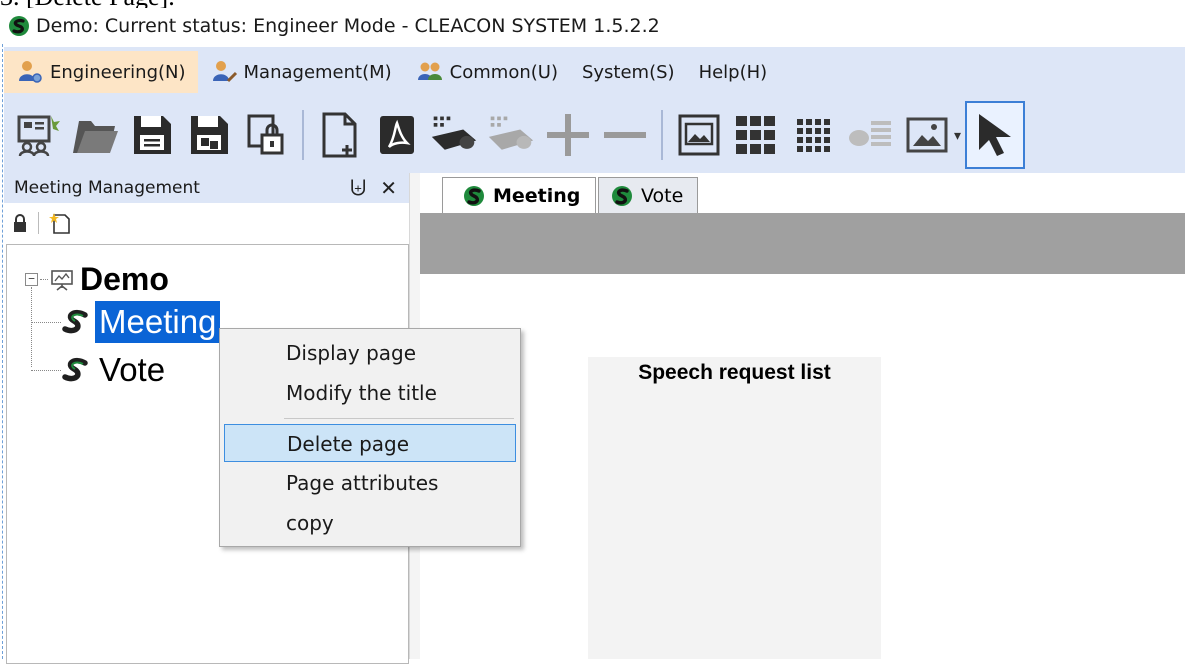 This screenshot has height=664, width=1185. Describe the element at coordinates (317, 72) in the screenshot. I see `menu-label: Management(M)` at that location.